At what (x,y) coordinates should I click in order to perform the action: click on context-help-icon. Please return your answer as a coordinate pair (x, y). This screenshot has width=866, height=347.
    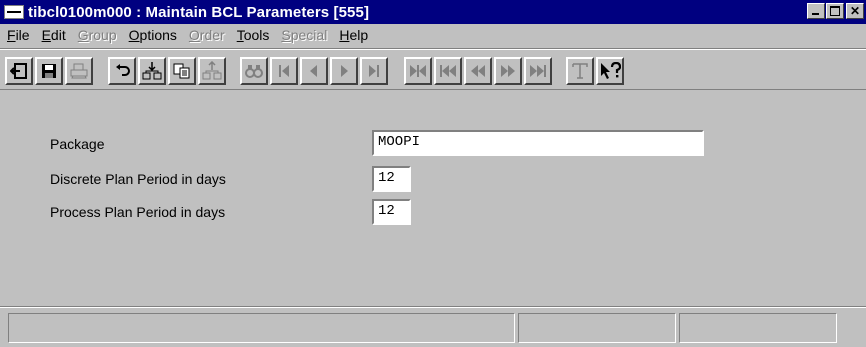
    Looking at the image, I should click on (611, 70).